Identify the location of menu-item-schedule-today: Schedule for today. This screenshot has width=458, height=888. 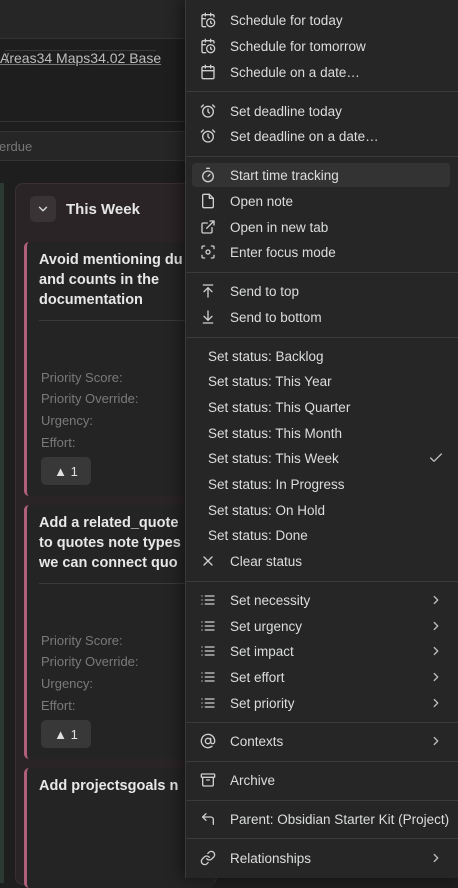
(321, 20).